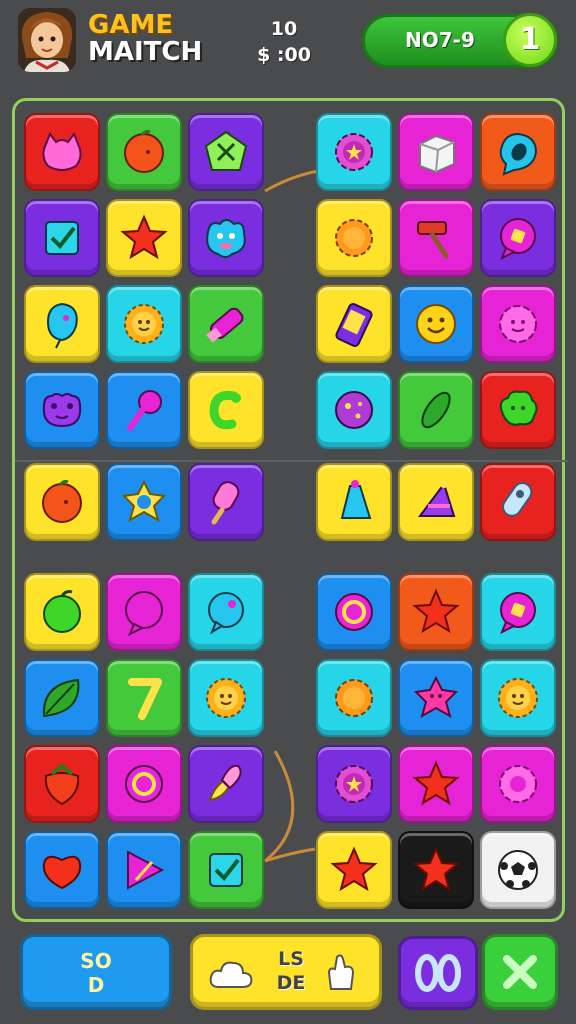  I want to click on tile-r6-c6, so click(518, 612).